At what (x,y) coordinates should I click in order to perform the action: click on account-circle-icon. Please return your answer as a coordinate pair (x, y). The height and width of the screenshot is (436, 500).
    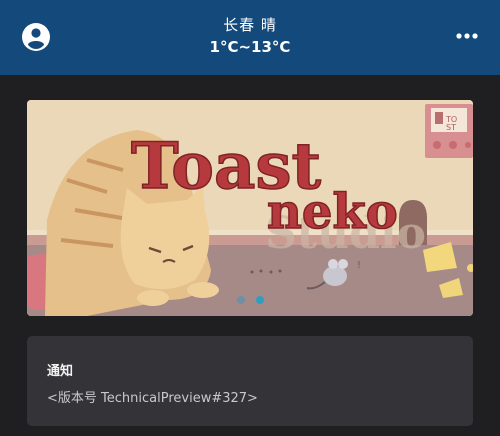
    Looking at the image, I should click on (36, 37).